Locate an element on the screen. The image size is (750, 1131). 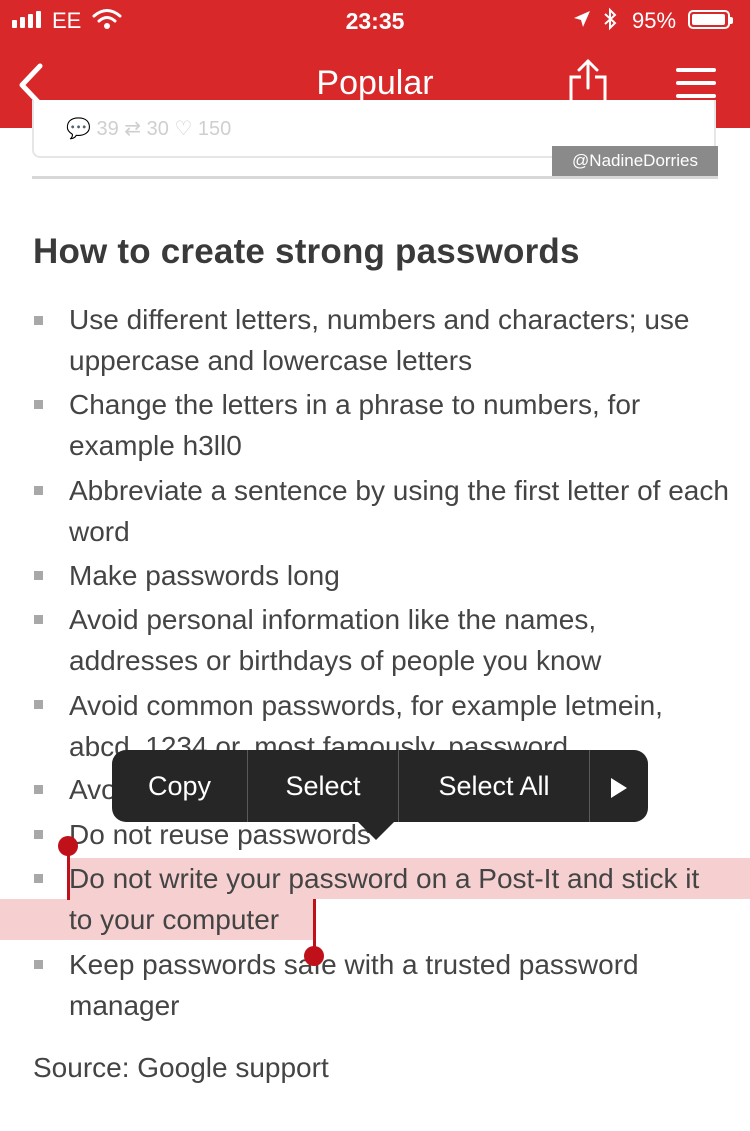
battery-percentage: 95% is located at coordinates (654, 20).